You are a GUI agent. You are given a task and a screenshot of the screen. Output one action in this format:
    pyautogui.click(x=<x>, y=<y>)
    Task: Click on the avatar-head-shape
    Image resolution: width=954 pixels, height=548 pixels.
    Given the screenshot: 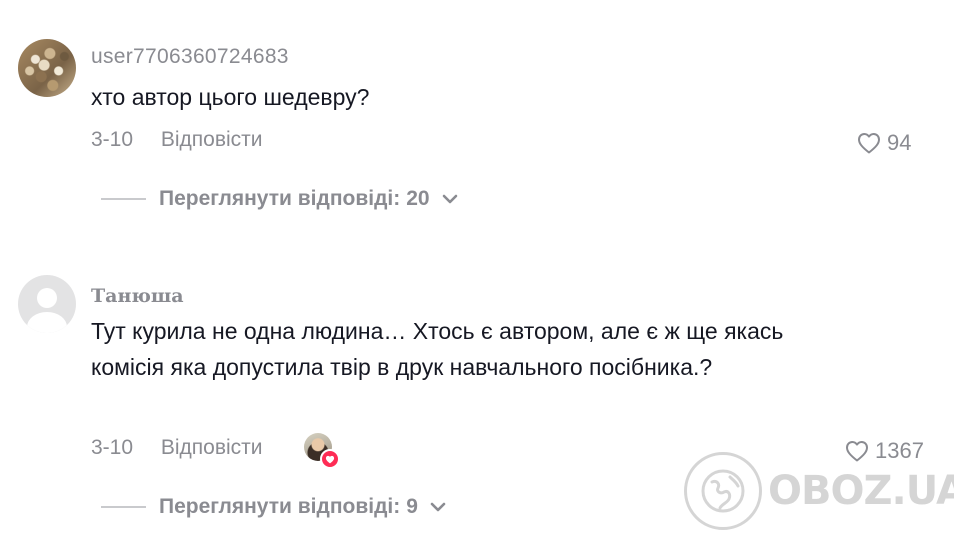 What is the action you would take?
    pyautogui.click(x=47, y=298)
    